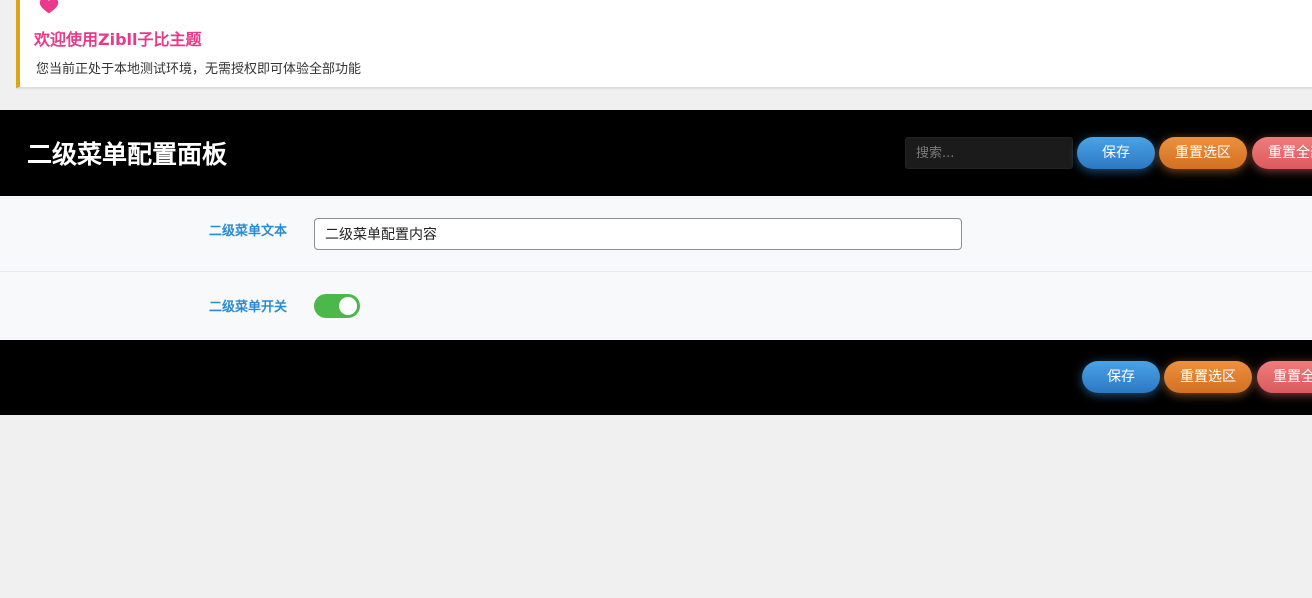  Describe the element at coordinates (1203, 153) in the screenshot. I see `reset-section-button: 重置选区` at that location.